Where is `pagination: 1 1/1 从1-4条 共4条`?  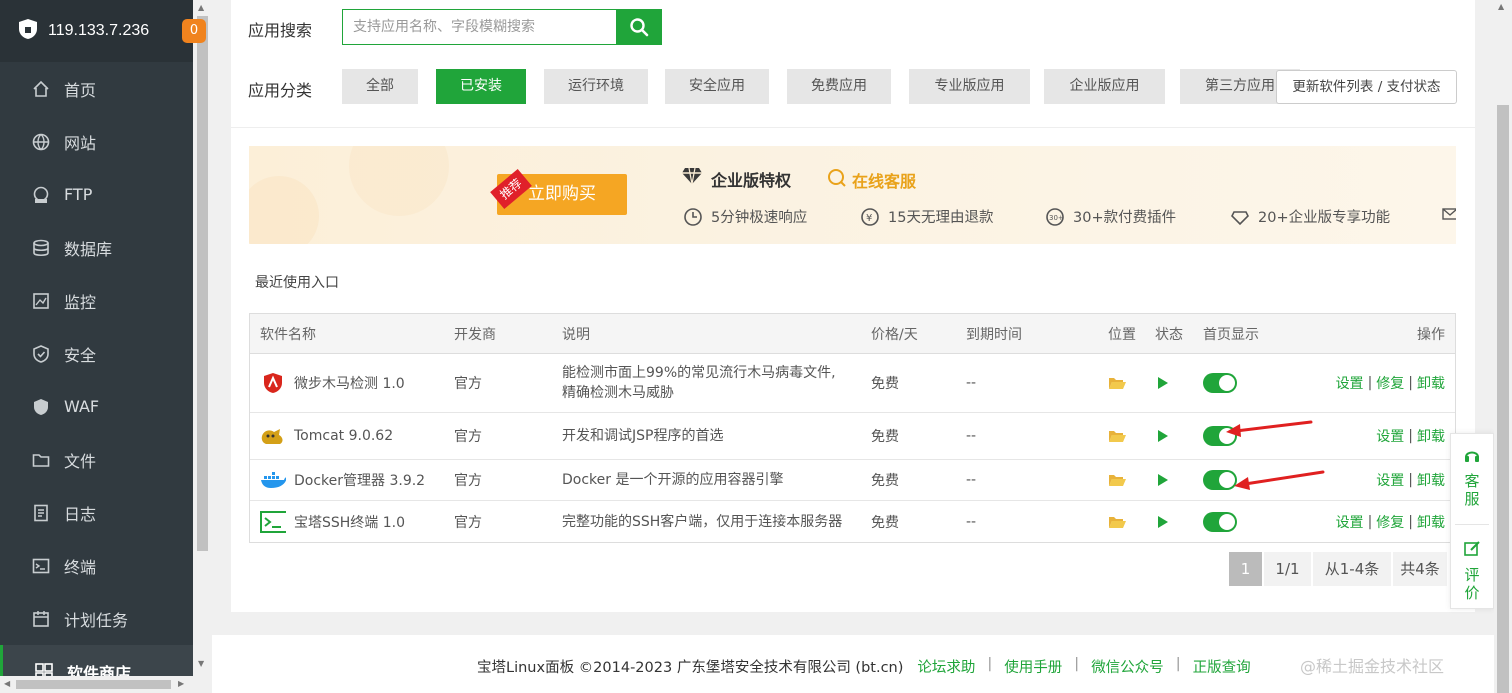
pagination: 1 1/1 从1-4条 共4条 is located at coordinates (1338, 569).